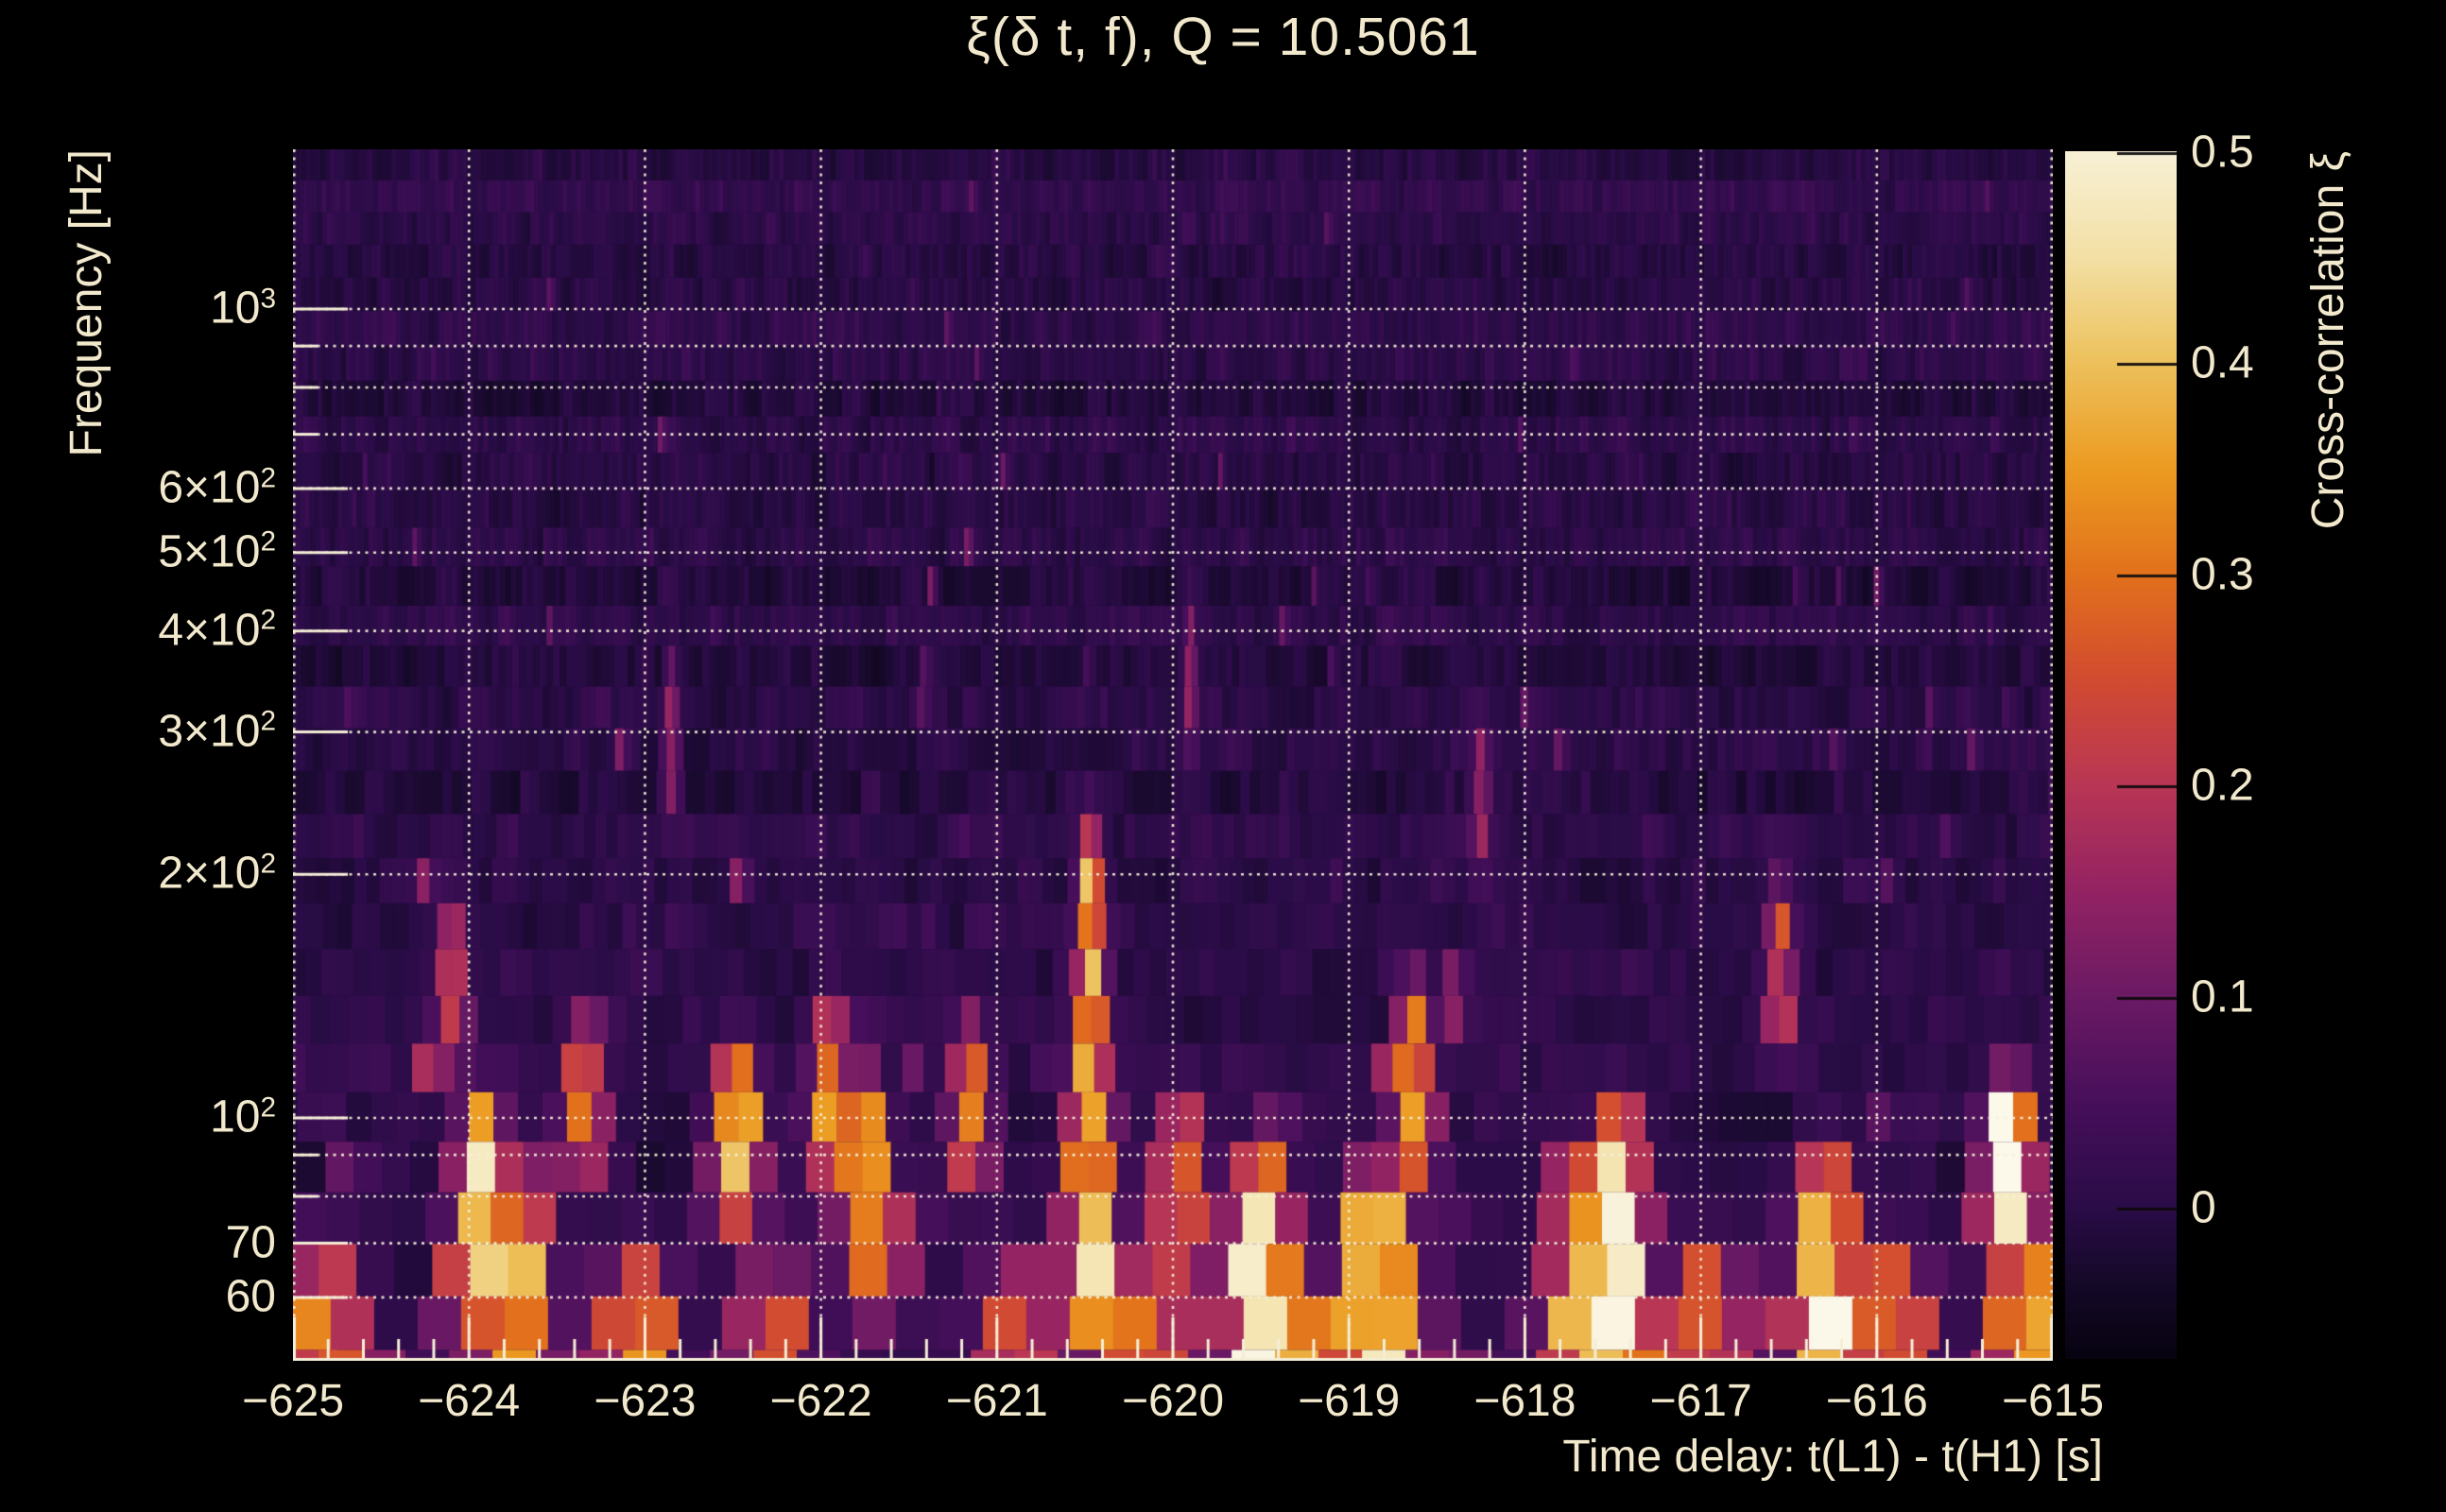  Describe the element at coordinates (243, 1117) in the screenshot. I see `y-tick-label: 102` at that location.